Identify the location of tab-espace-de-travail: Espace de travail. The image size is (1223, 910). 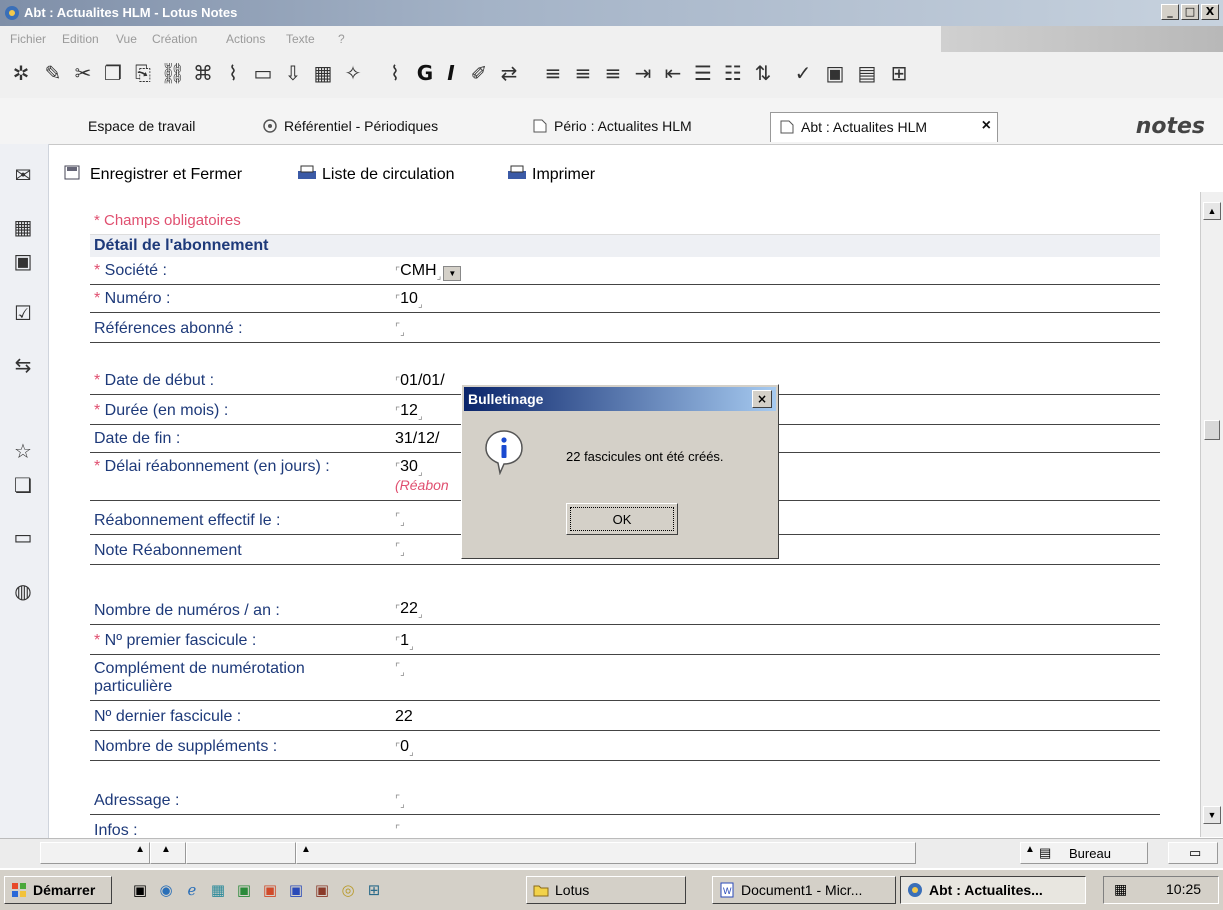
(141, 126).